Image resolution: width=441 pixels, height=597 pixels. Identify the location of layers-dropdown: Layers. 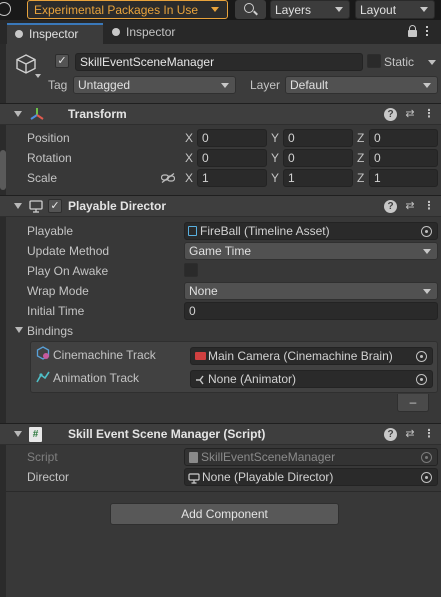
(310, 9).